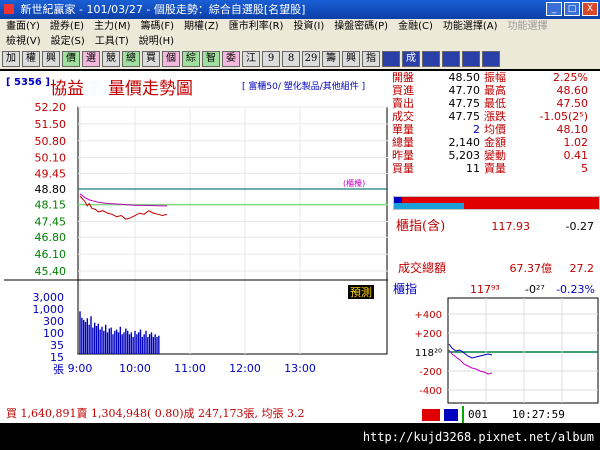  What do you see at coordinates (256, 26) in the screenshot?
I see `menu-item: 匯市利率(R)` at bounding box center [256, 26].